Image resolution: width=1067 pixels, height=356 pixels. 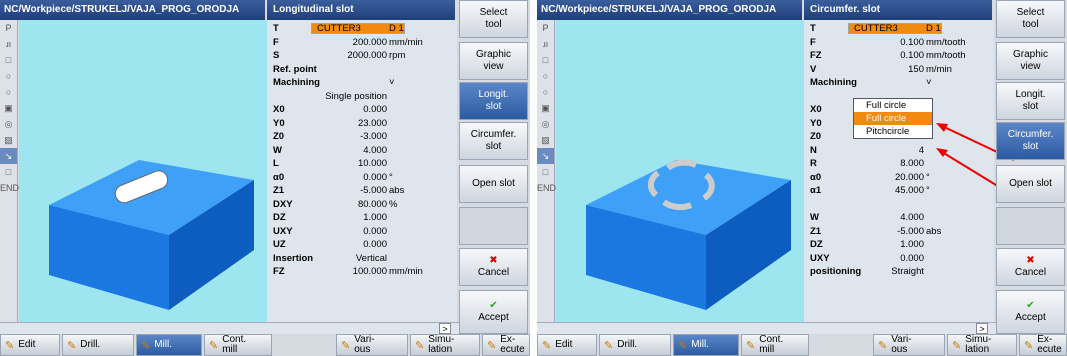 I want to click on param-row: FZ 0.100 mm/tooth, so click(x=899, y=55).